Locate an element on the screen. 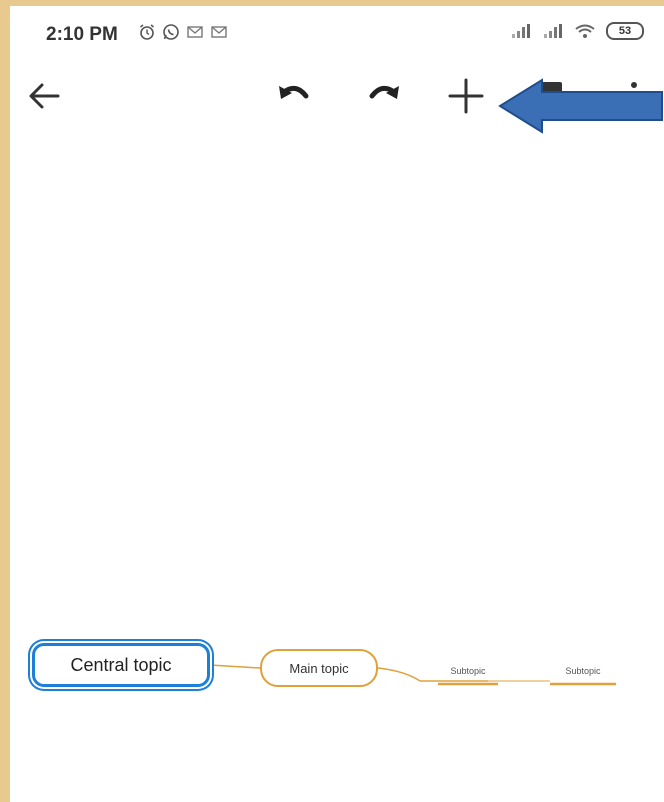 This screenshot has height=802, width=664. battery-icon: 53 is located at coordinates (625, 31).